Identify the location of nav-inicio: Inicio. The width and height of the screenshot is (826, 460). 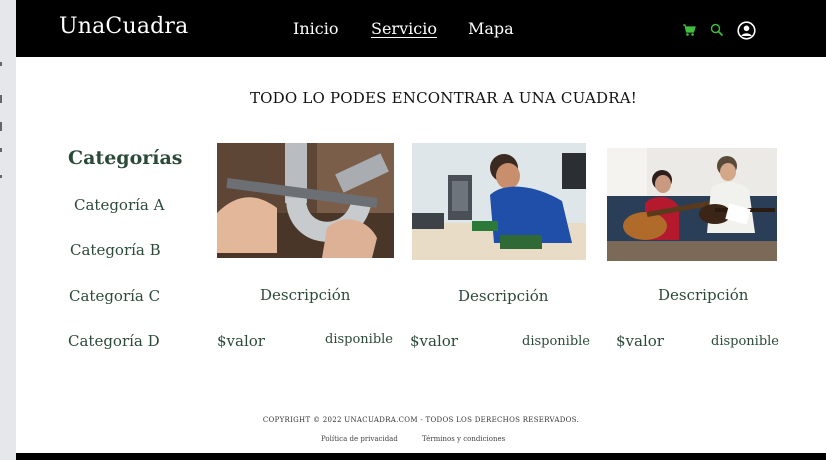
(315, 28).